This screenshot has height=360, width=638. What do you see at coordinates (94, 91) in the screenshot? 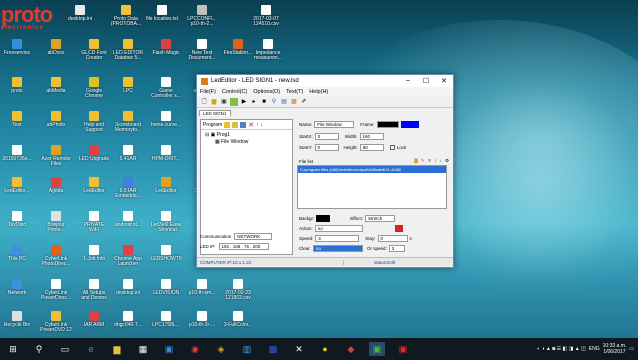
I see `desktop-icon: Google Chrome` at bounding box center [94, 91].